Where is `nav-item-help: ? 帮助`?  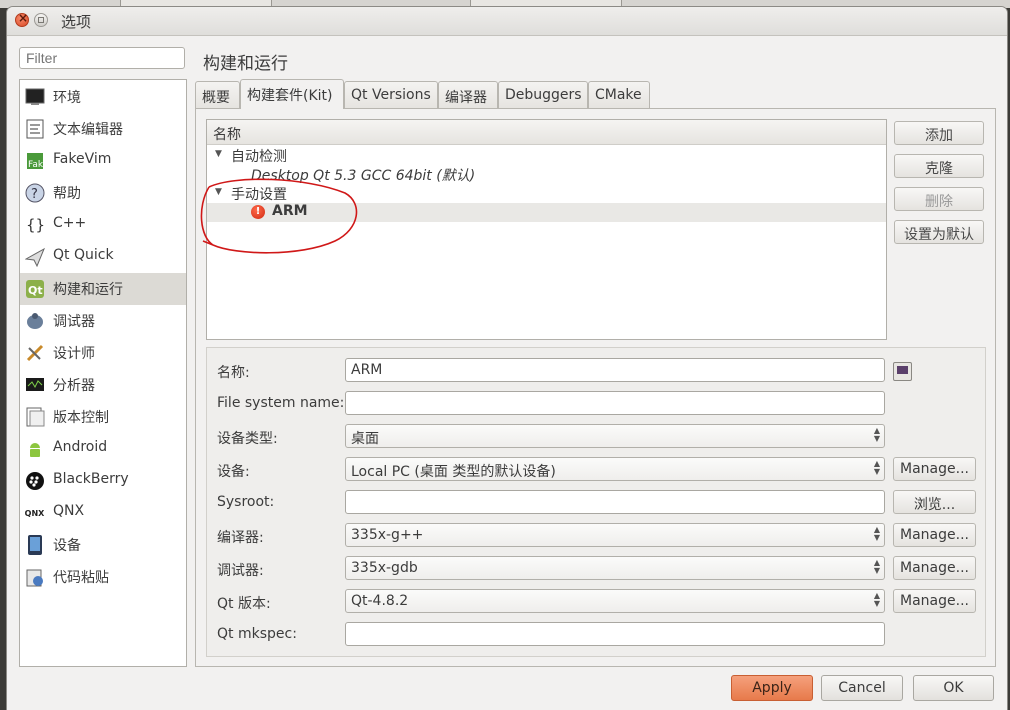 nav-item-help: ? 帮助 is located at coordinates (103, 193).